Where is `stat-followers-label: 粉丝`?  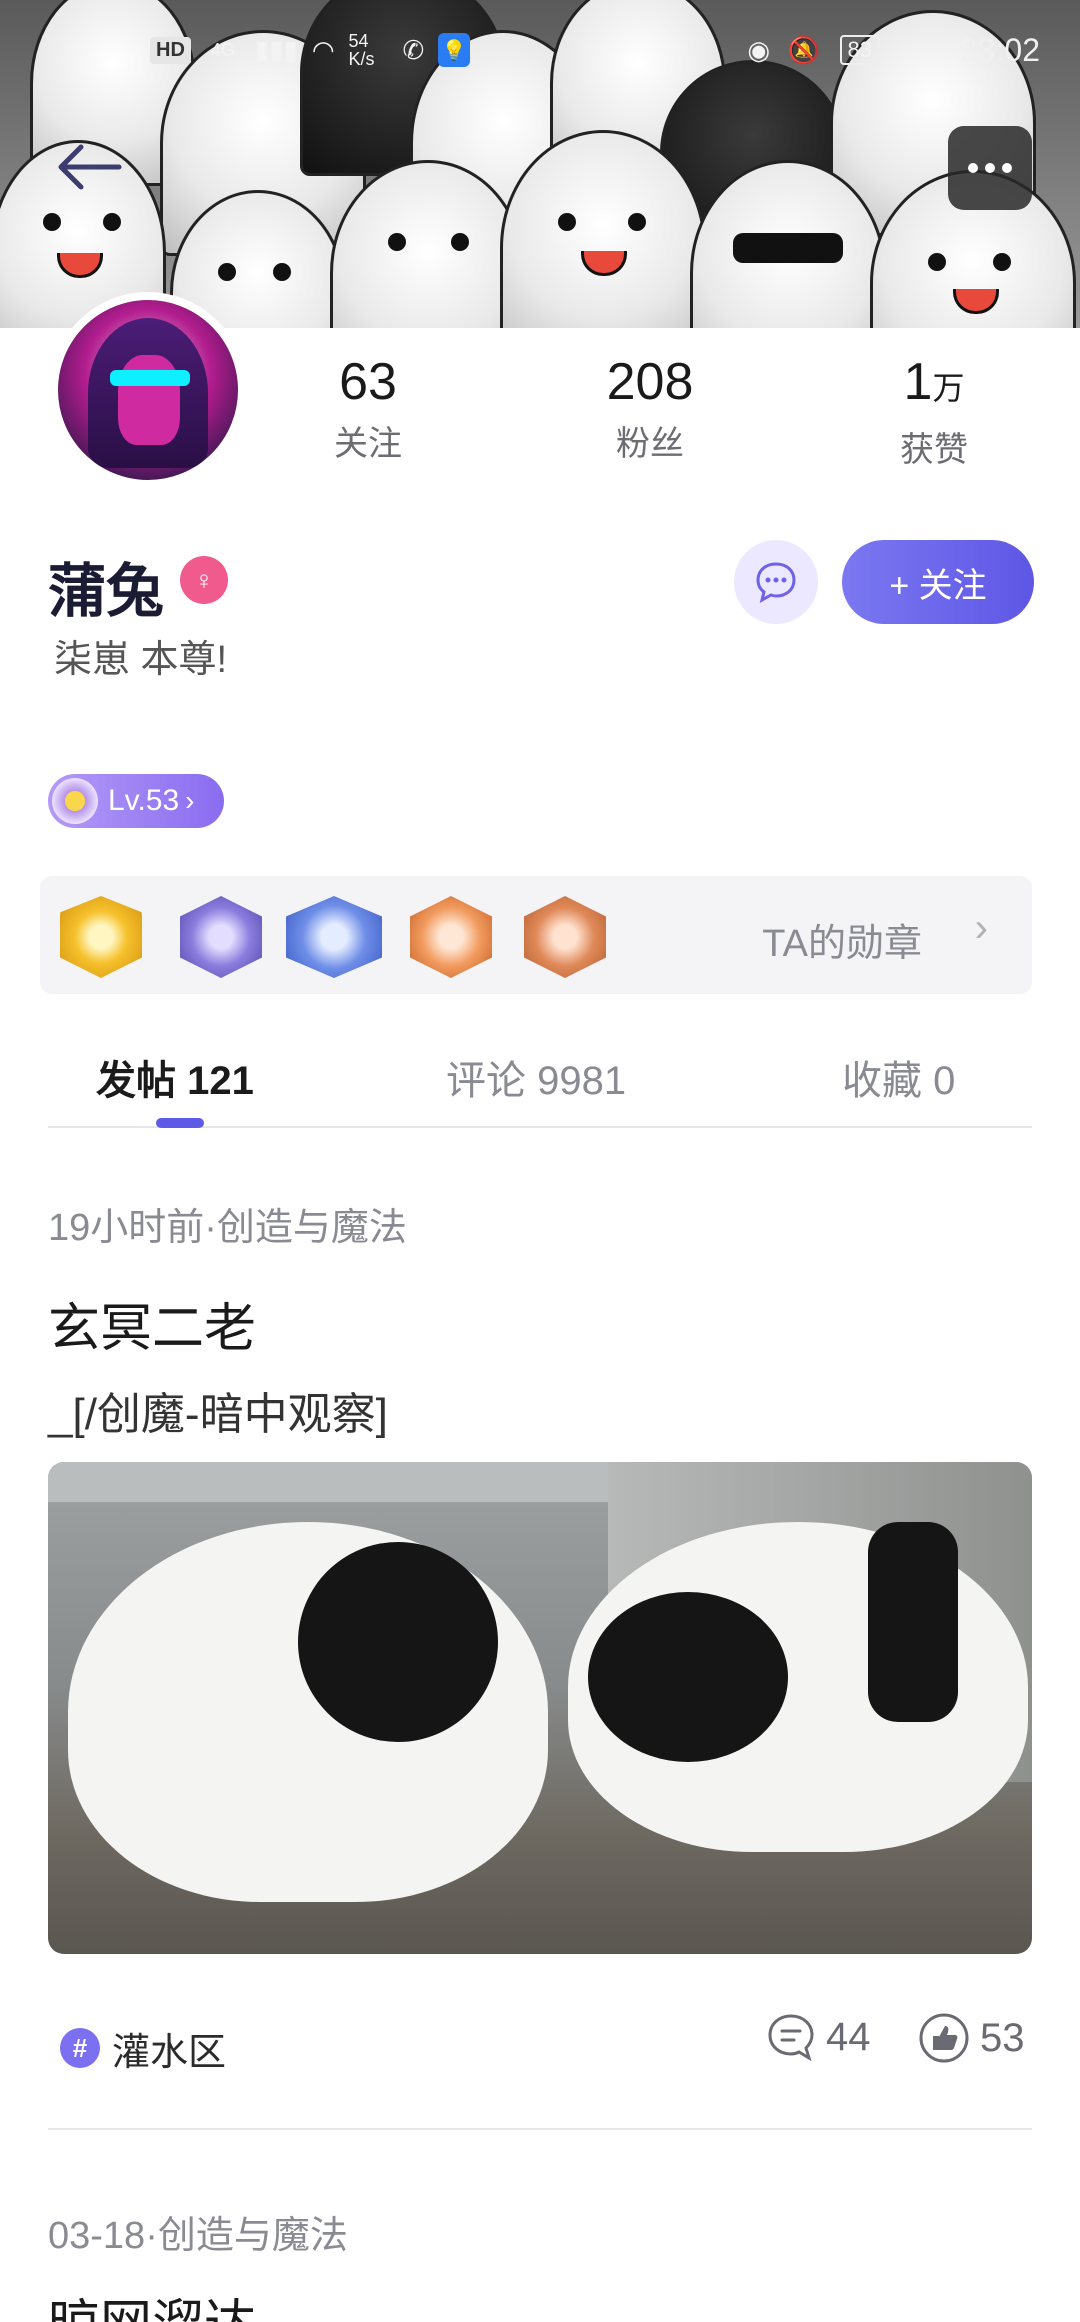 stat-followers-label: 粉丝 is located at coordinates (650, 444).